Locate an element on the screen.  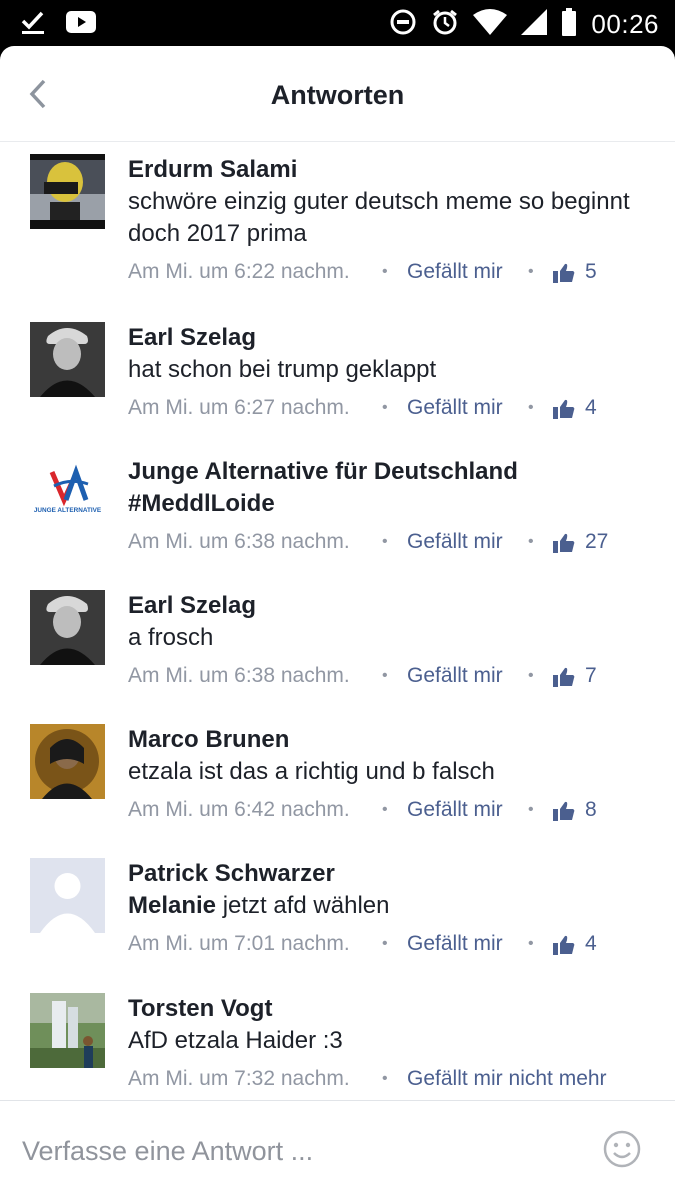
clock-time: 00:26 is located at coordinates (625, 24).